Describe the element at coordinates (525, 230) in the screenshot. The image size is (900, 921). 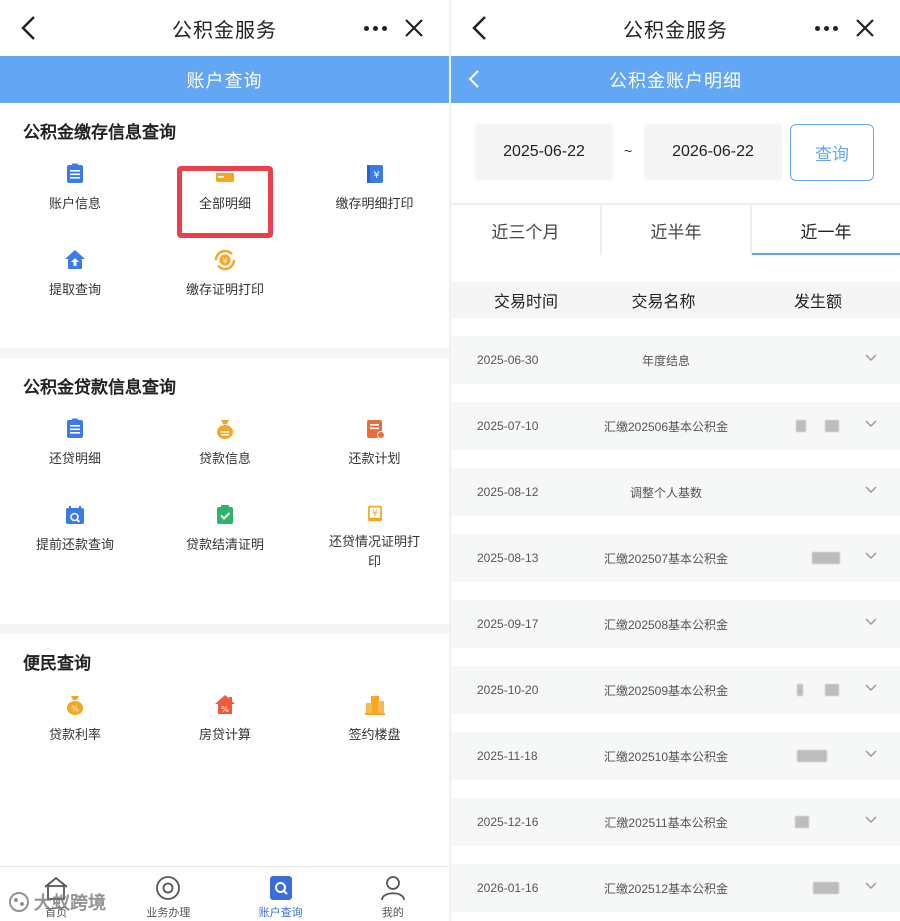
I see `tab-three-months: 近三个月` at that location.